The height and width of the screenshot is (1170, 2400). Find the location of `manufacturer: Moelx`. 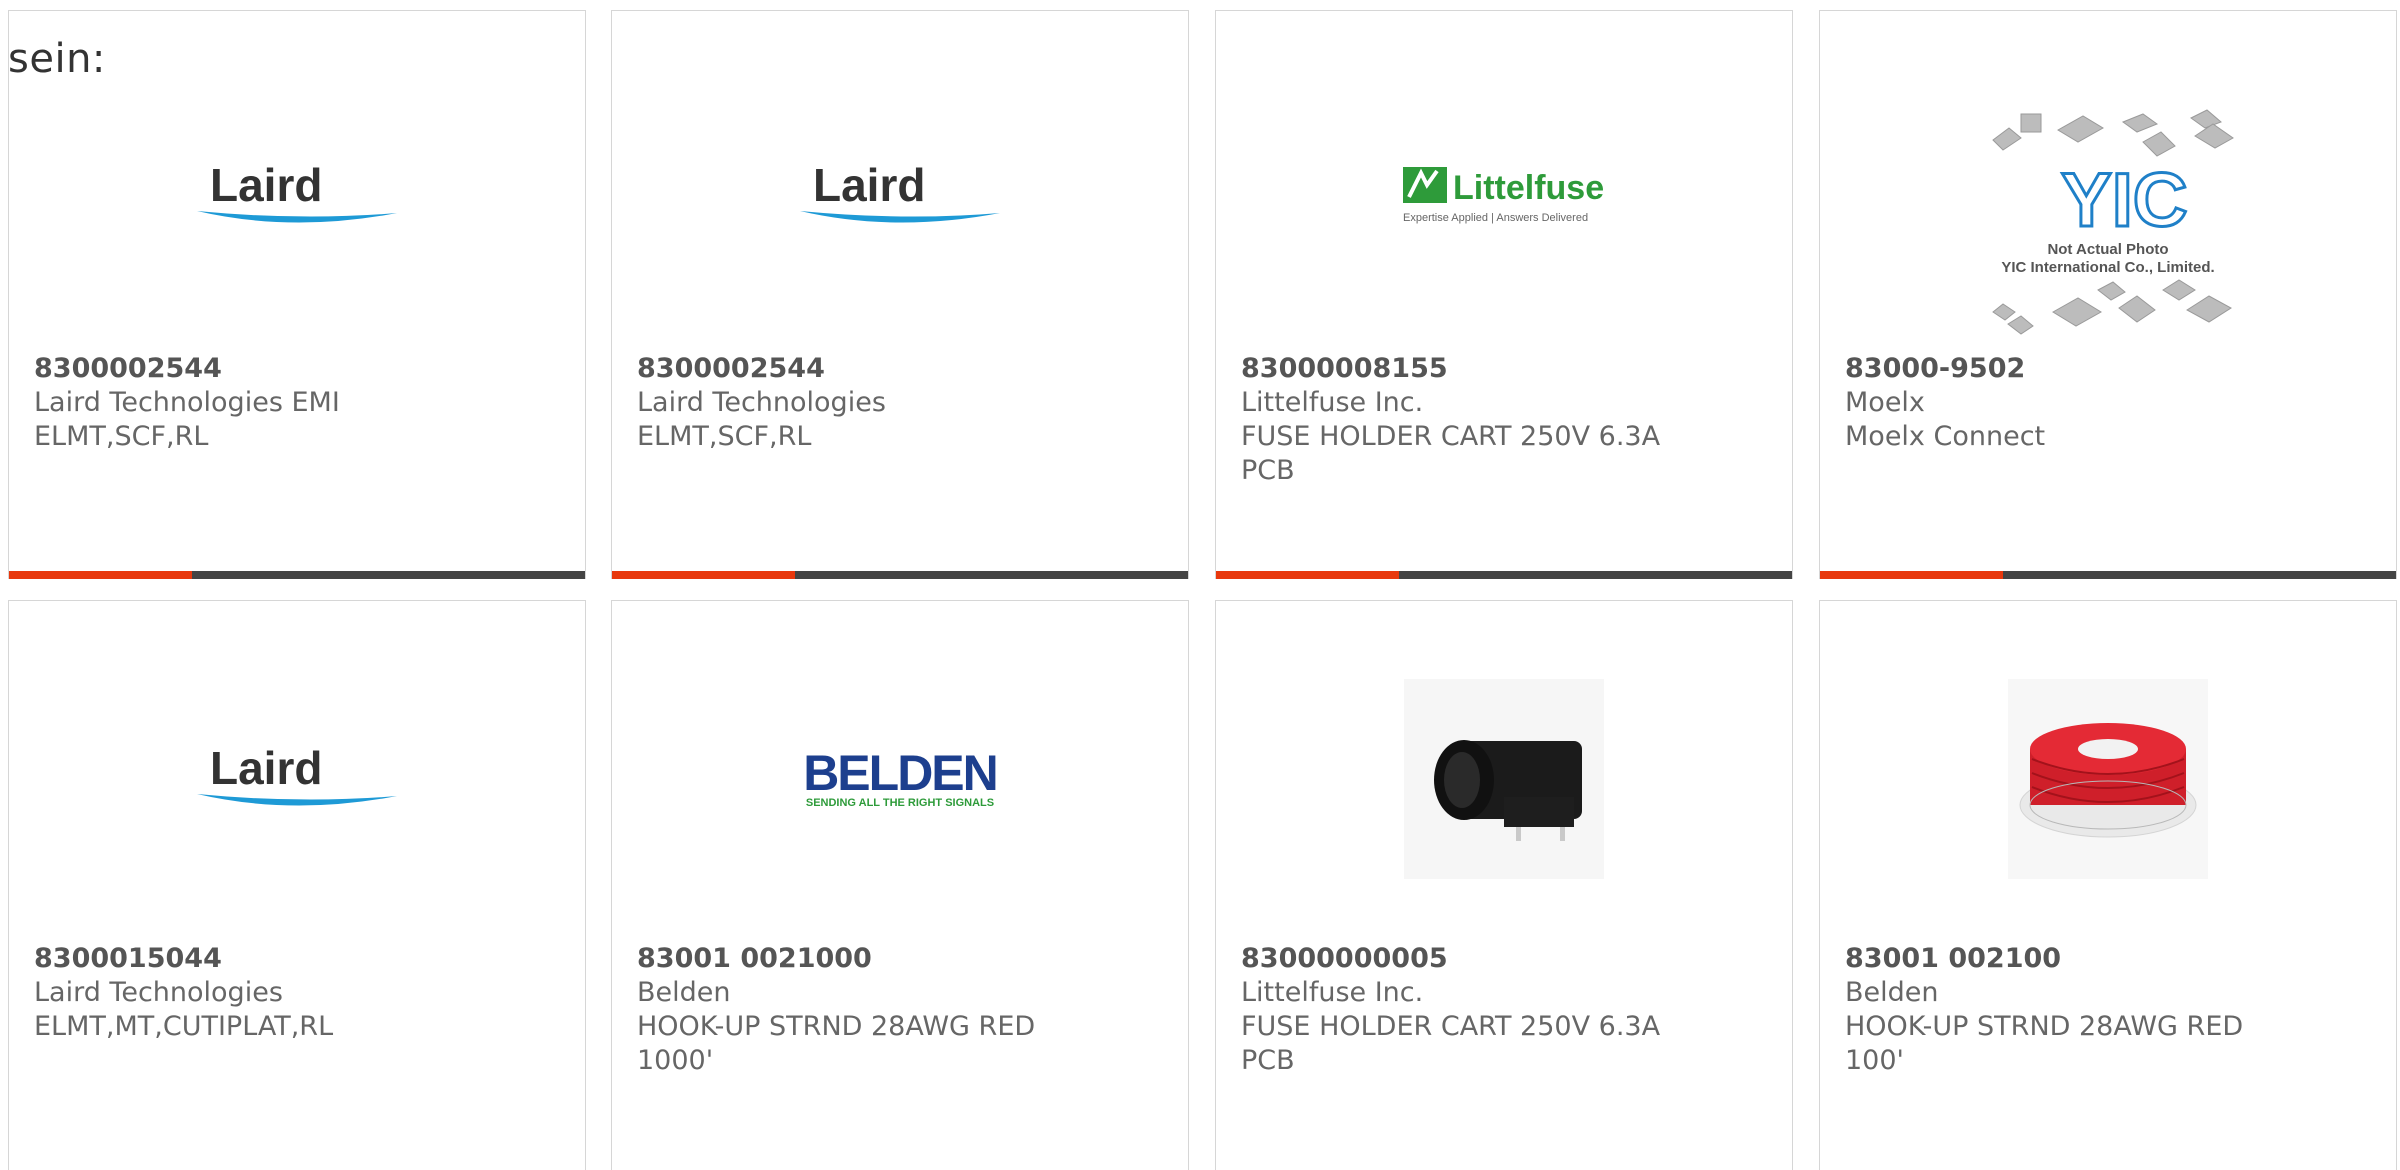

manufacturer: Moelx is located at coordinates (1885, 402).